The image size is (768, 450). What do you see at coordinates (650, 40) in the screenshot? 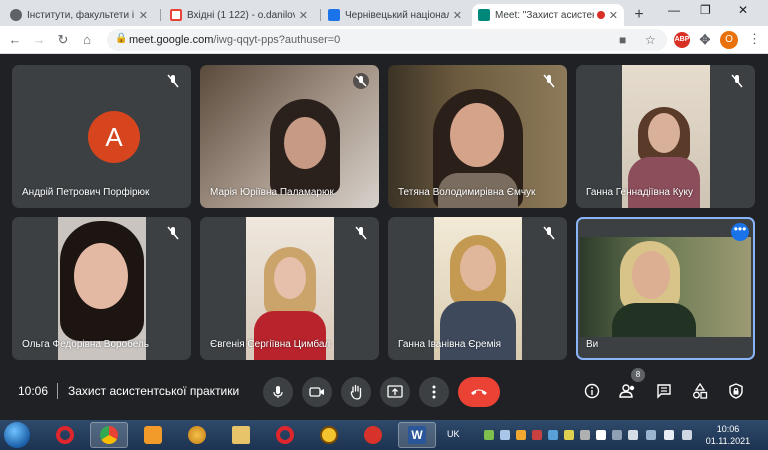
I see `bookmark-star-icon: ☆` at bounding box center [650, 40].